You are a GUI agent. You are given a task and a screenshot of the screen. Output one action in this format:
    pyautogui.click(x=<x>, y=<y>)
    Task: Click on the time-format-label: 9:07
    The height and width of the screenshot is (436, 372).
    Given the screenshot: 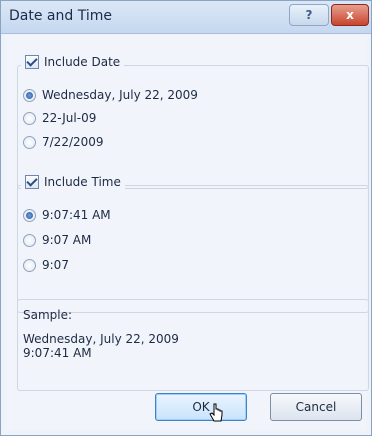 What is the action you would take?
    pyautogui.click(x=55, y=265)
    